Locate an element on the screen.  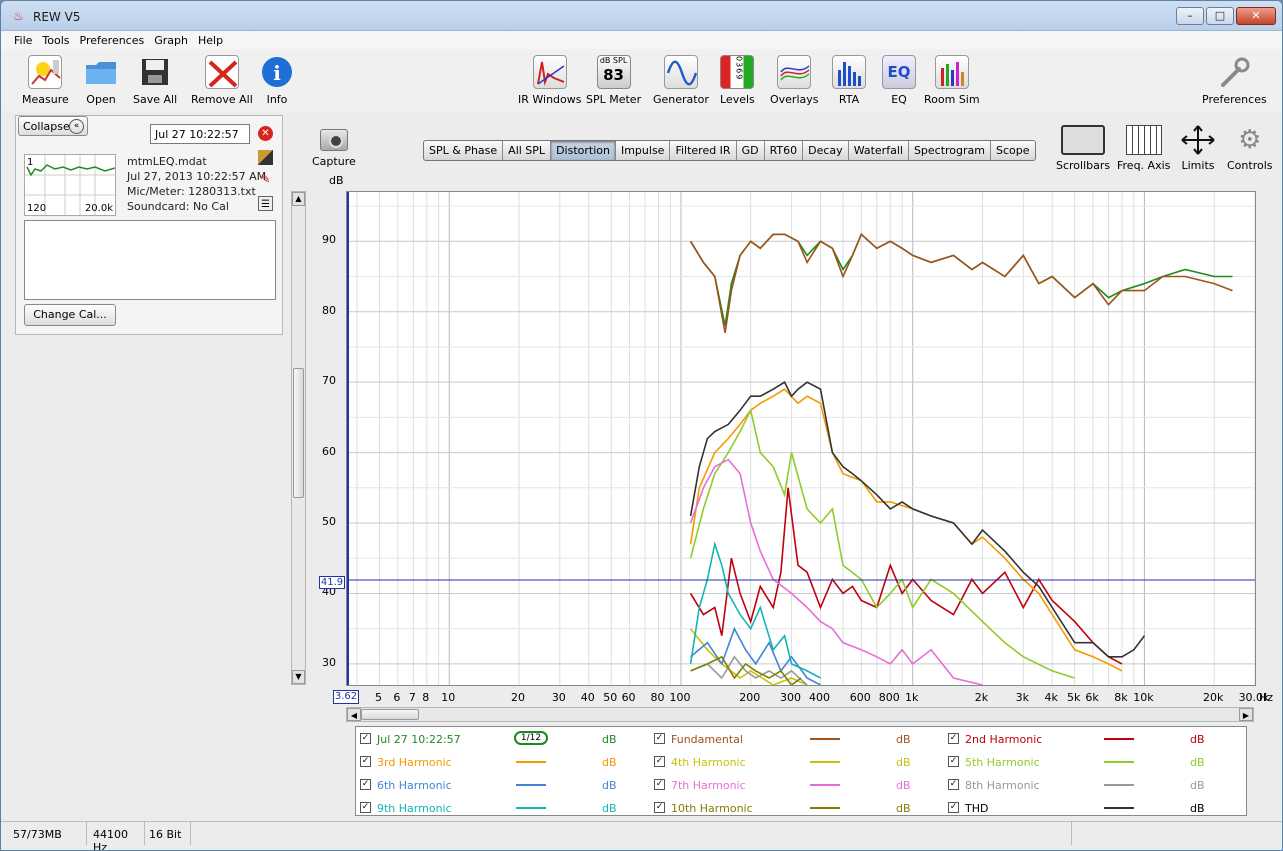
x-tick-label: 1k is located at coordinates (912, 697).